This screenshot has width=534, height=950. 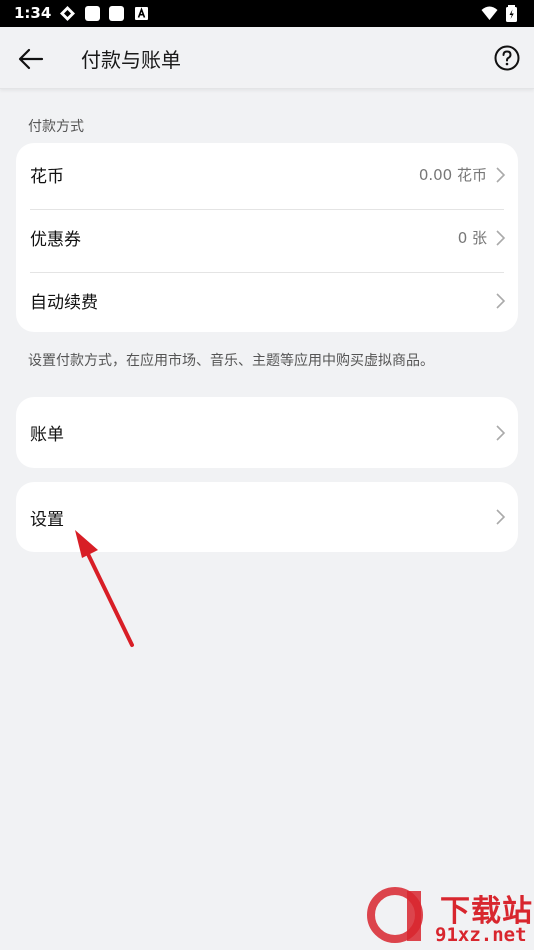 I want to click on watermark-domain: 91xz.net, so click(x=481, y=935).